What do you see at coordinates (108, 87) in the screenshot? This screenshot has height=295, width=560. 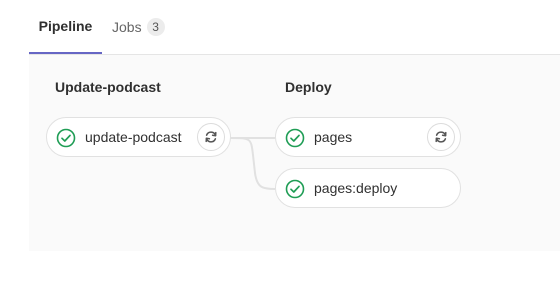 I see `stage-title-update-podcast: Update-podcast` at bounding box center [108, 87].